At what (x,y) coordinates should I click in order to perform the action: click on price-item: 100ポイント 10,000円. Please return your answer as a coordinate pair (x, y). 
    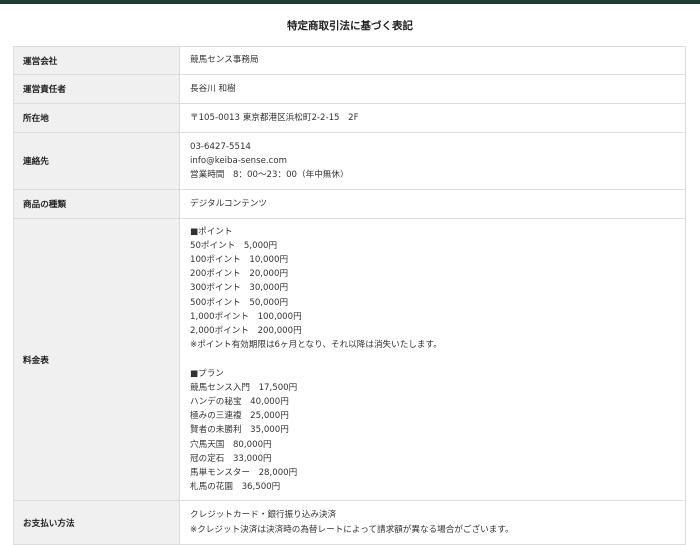
    Looking at the image, I should click on (239, 260).